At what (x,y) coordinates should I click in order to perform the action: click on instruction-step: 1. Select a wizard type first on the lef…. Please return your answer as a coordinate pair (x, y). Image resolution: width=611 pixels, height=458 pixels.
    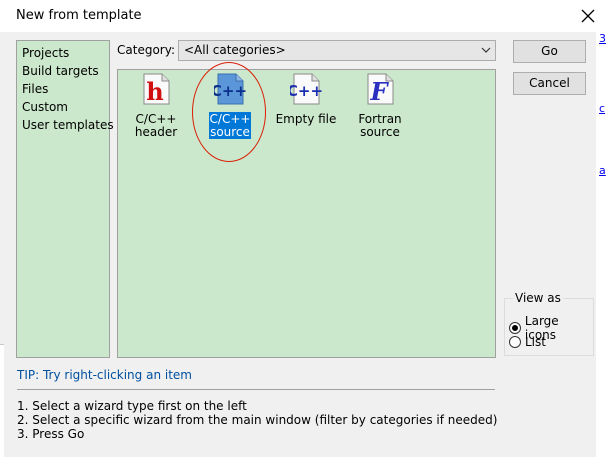
    Looking at the image, I should click on (132, 406).